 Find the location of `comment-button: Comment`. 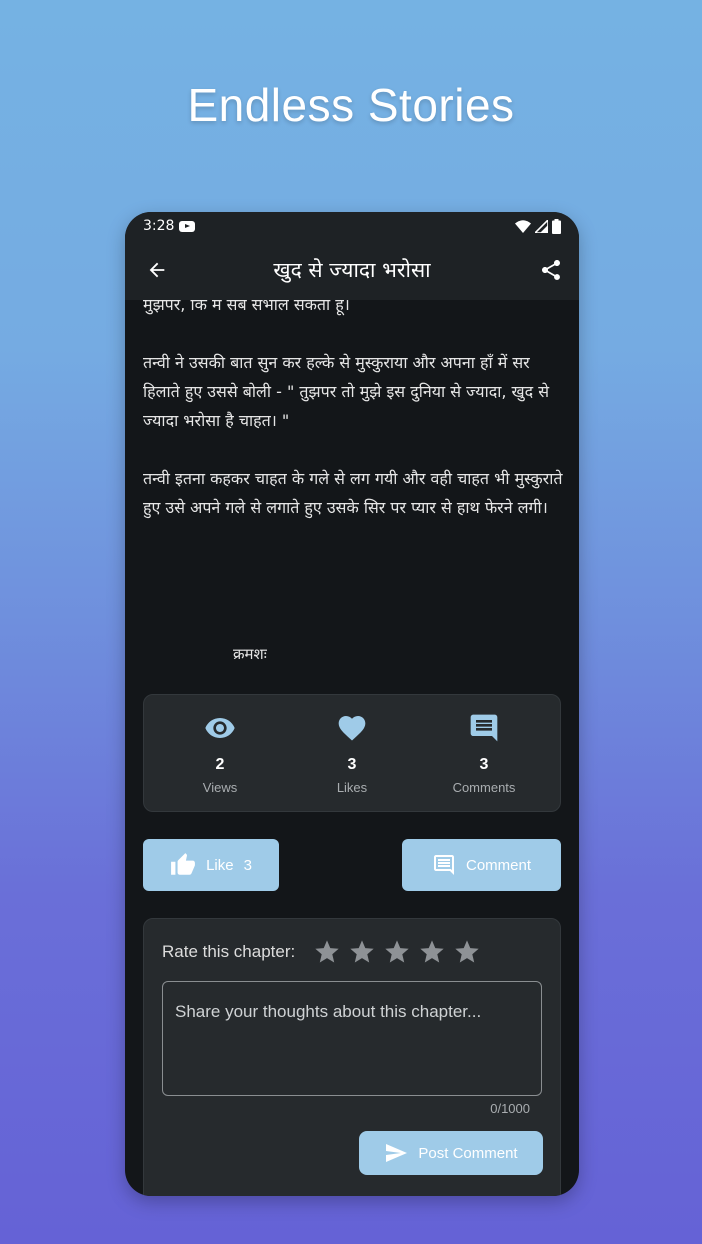

comment-button: Comment is located at coordinates (481, 865).